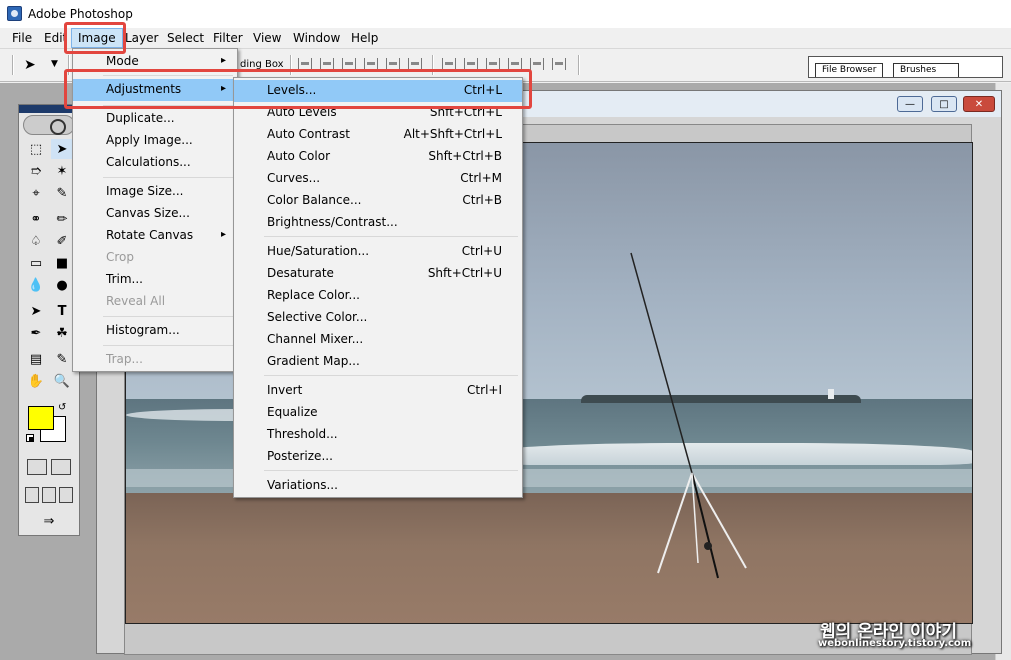 The height and width of the screenshot is (660, 1011). Describe the element at coordinates (515, 64) in the screenshot. I see `distribute-left-icon` at that location.